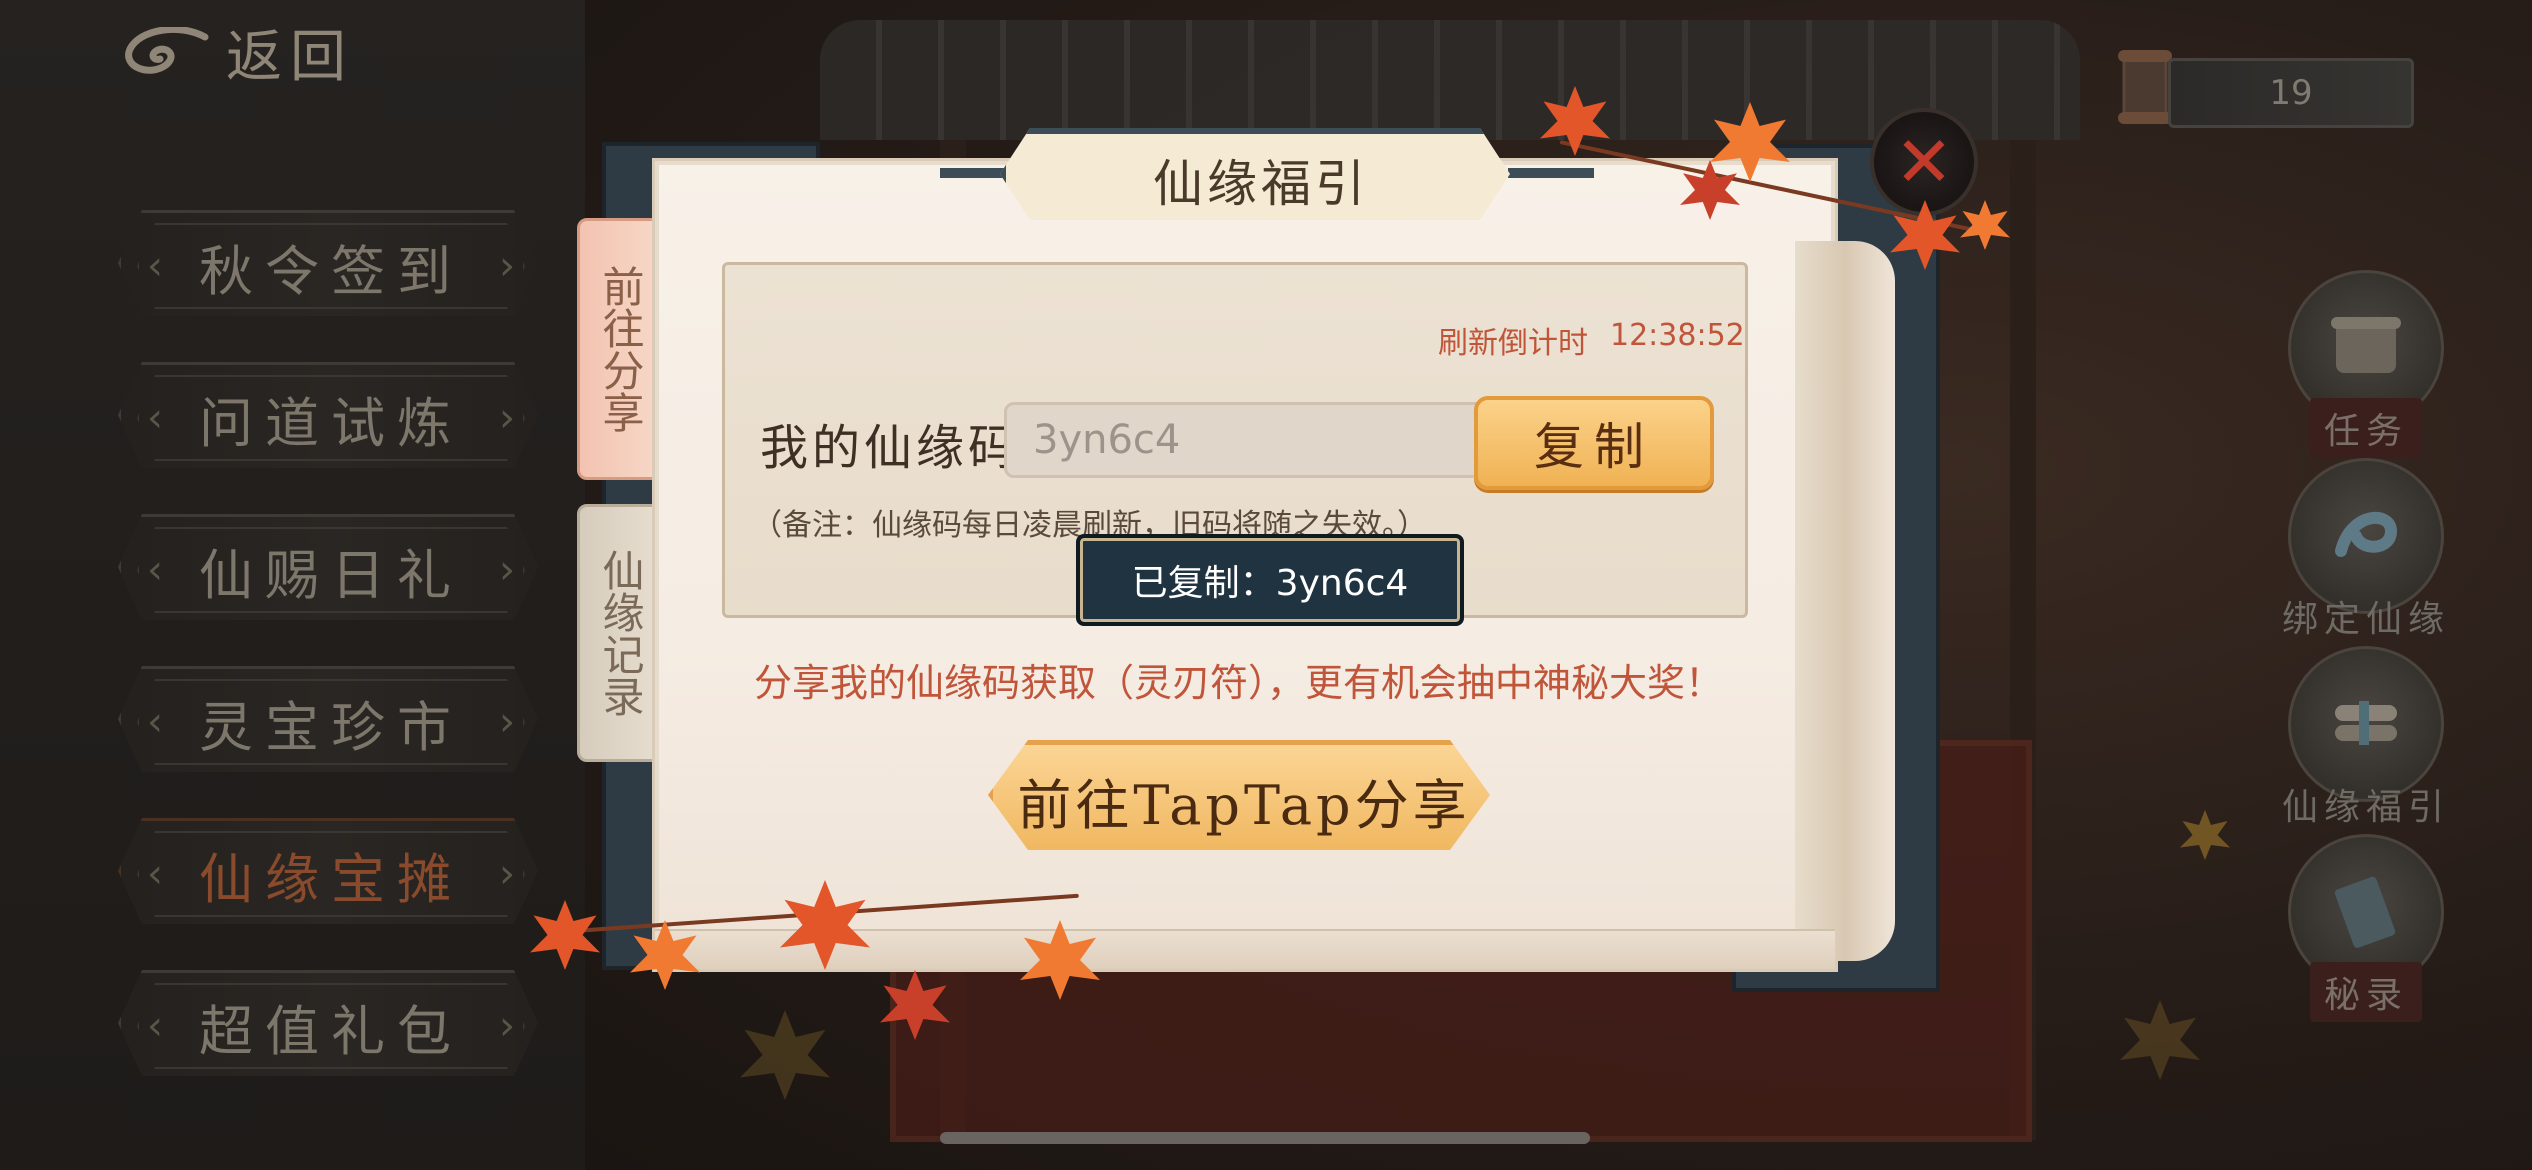  I want to click on close-icon: ✕, so click(1924, 162).